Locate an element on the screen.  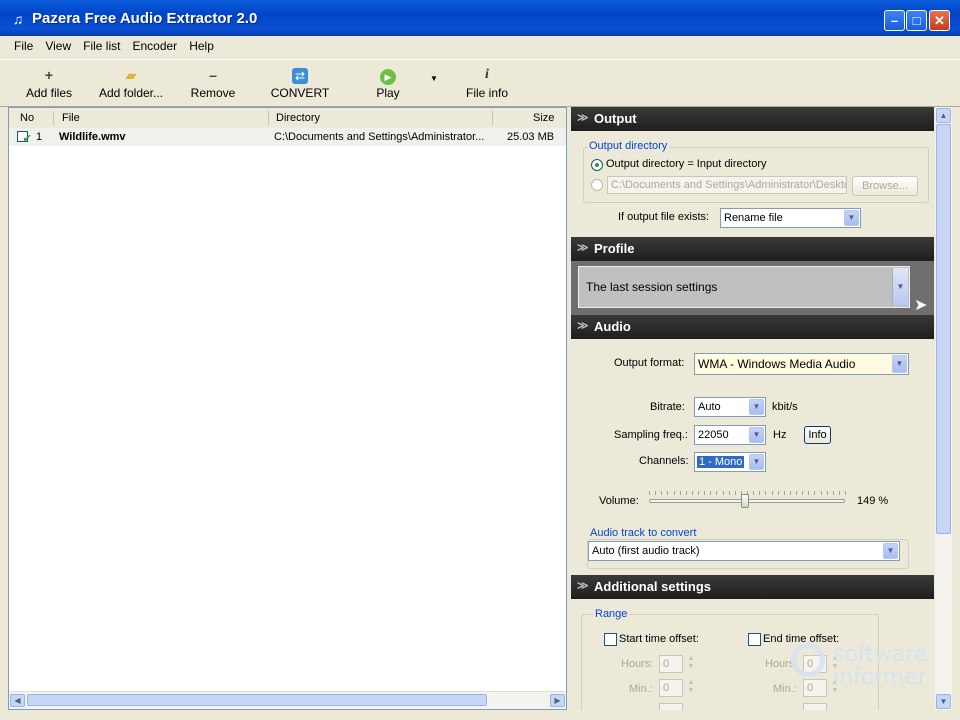
end-min-input: 0 is located at coordinates (815, 688).